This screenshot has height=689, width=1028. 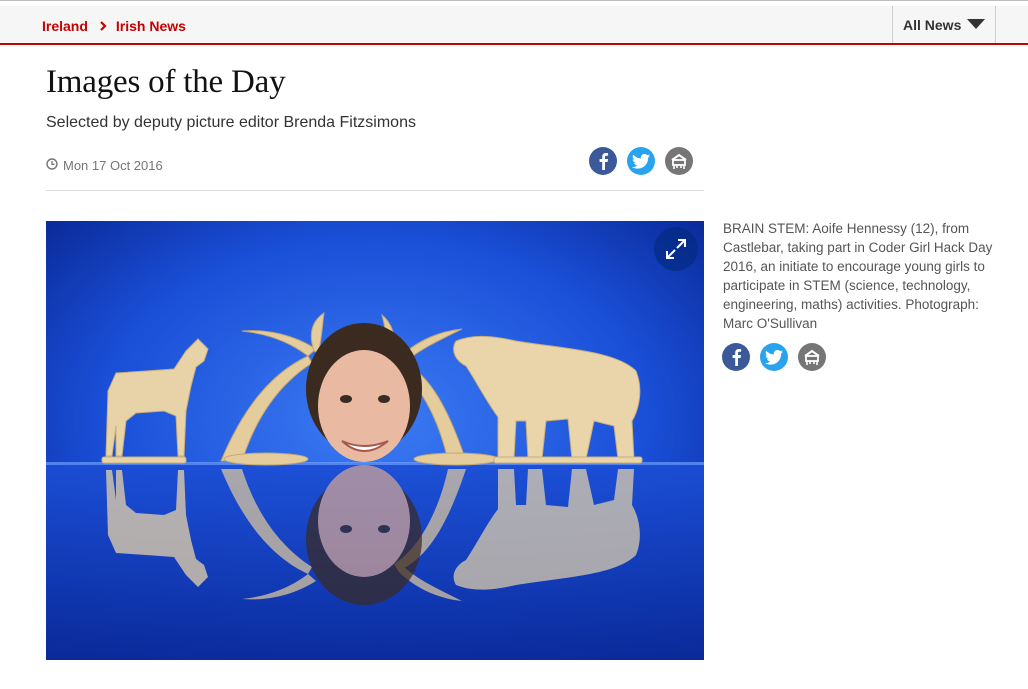 I want to click on email-share-button, so click(x=679, y=161).